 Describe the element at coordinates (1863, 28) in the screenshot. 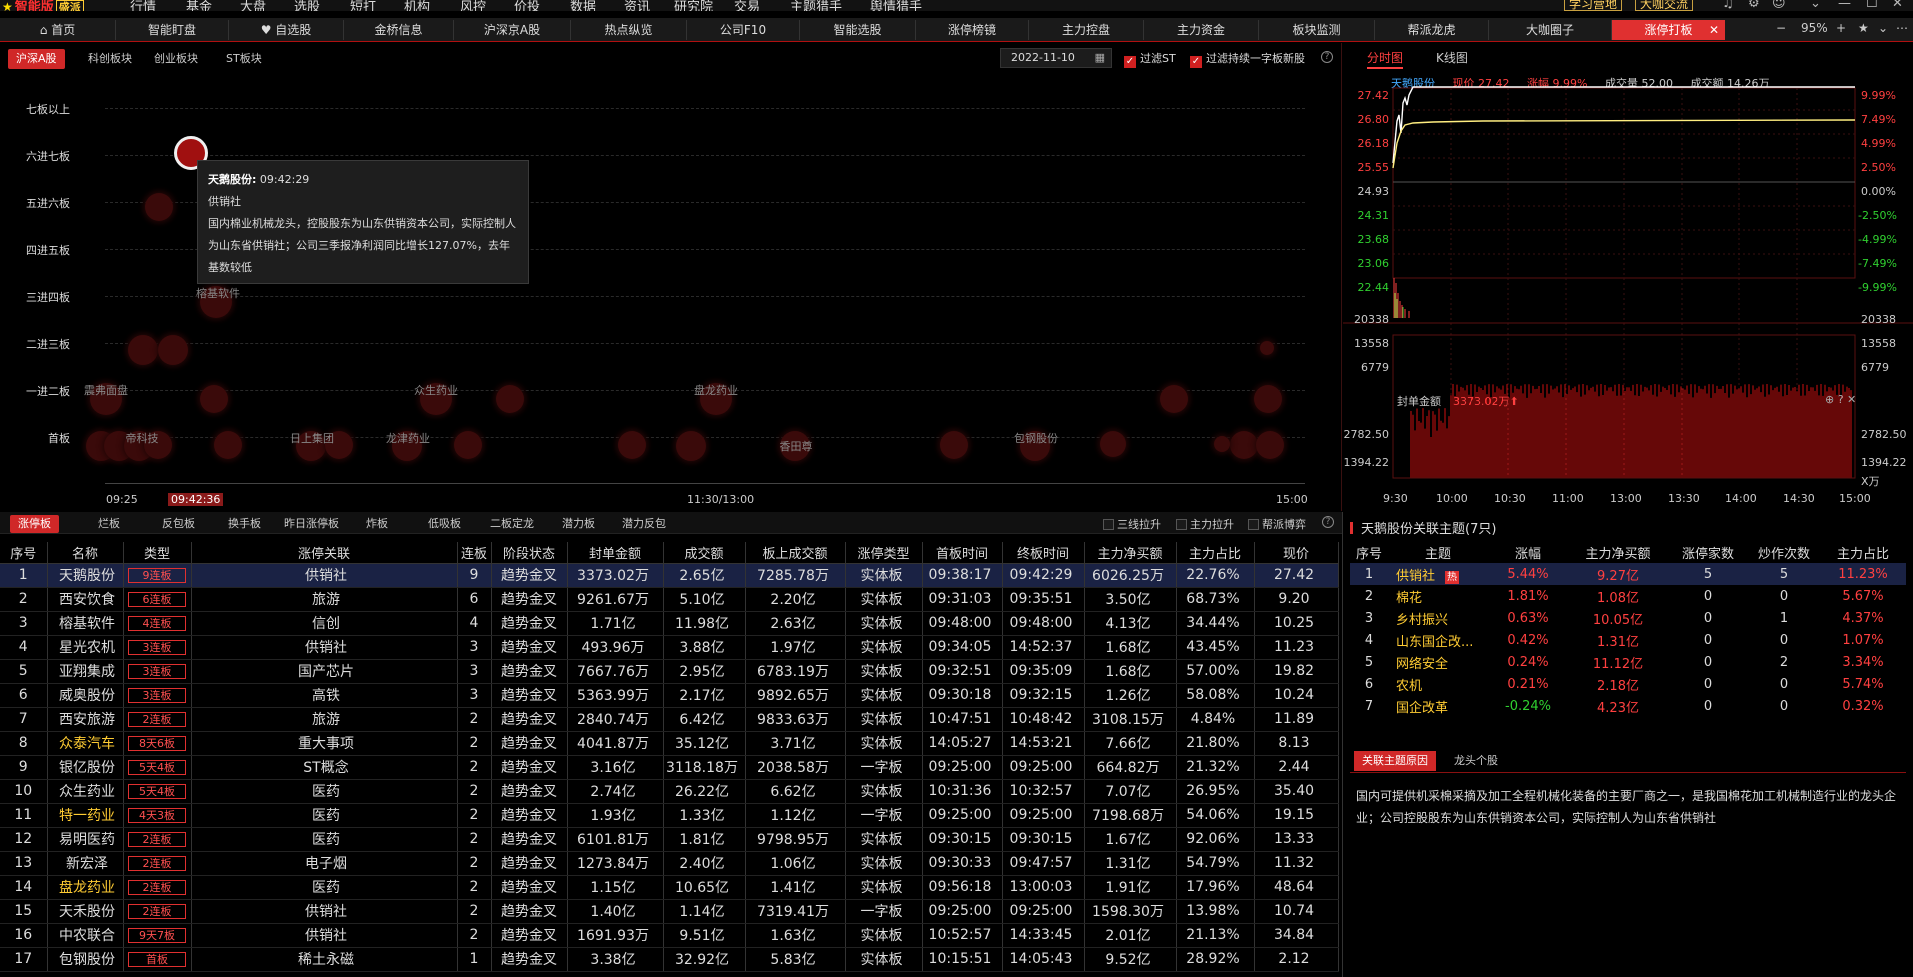

I see `star-icon: ★` at that location.